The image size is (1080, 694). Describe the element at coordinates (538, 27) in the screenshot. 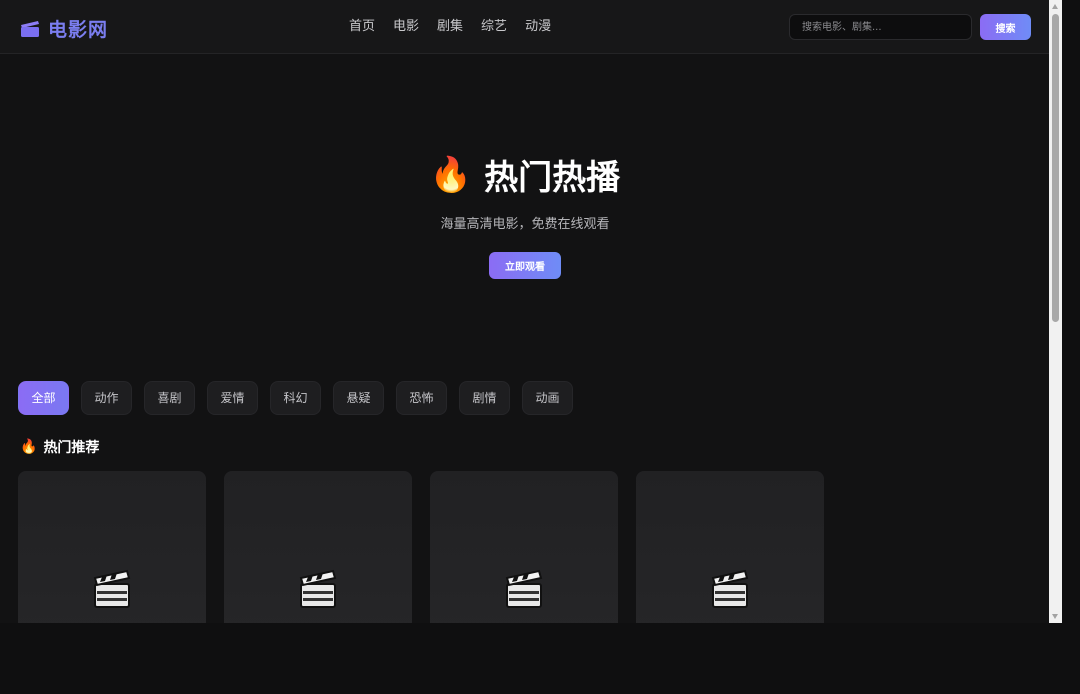

I see `nav-item-anime: 动漫` at that location.